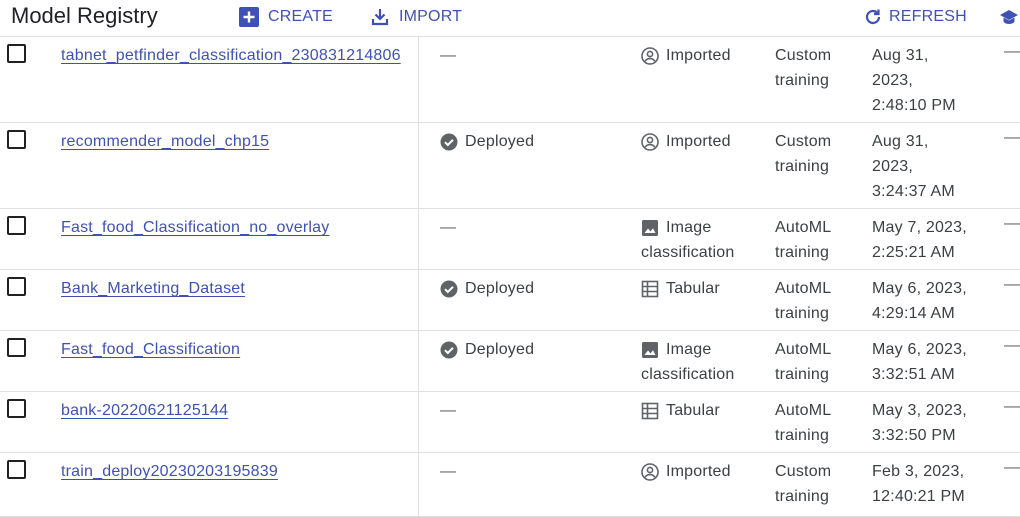  I want to click on school-icon, so click(1009, 17).